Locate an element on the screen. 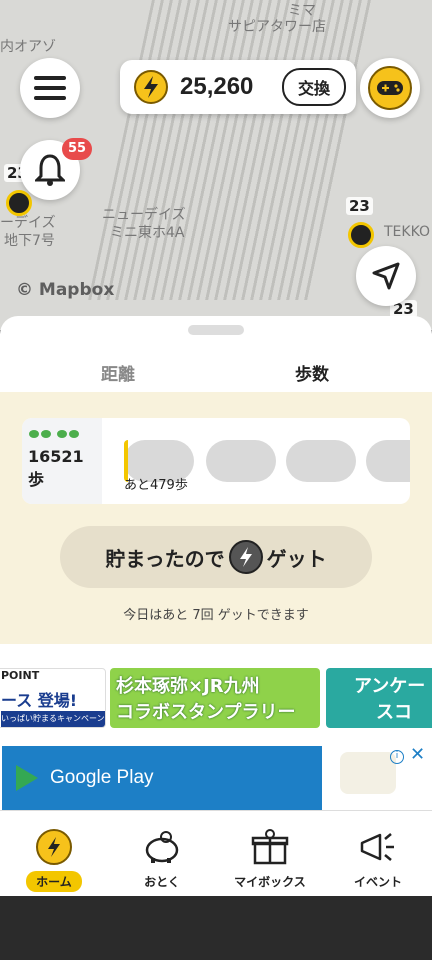 This screenshot has width=432, height=960. footprints-icon is located at coordinates (62, 433).